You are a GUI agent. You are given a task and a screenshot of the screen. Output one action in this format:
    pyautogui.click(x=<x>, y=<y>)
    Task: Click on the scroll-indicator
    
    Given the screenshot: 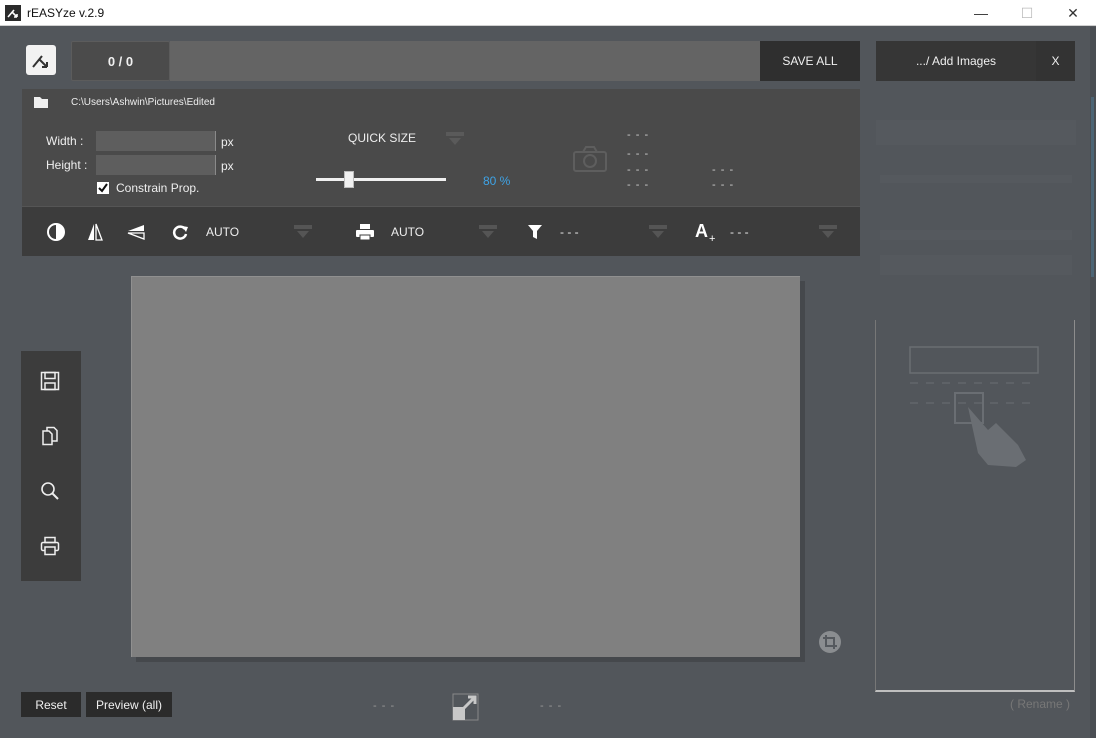 What is the action you would take?
    pyautogui.click(x=1092, y=187)
    